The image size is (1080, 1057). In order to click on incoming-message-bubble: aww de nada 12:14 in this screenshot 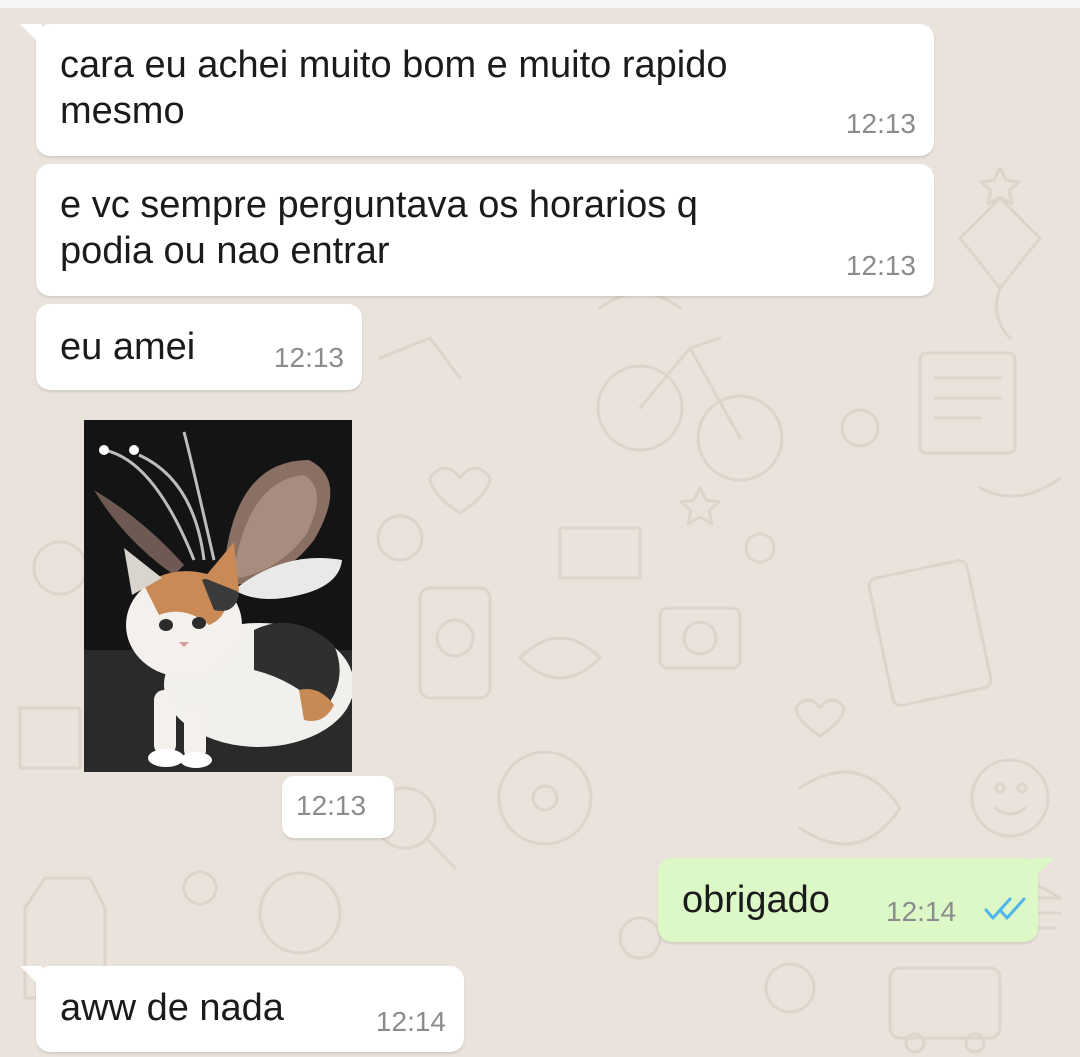, I will do `click(242, 1009)`.